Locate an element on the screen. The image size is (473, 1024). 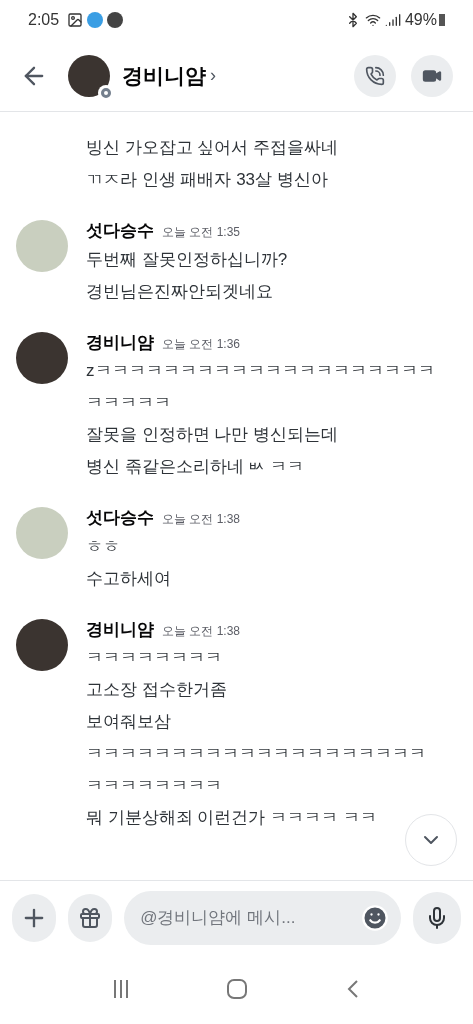
back-icon is located at coordinates (353, 989).